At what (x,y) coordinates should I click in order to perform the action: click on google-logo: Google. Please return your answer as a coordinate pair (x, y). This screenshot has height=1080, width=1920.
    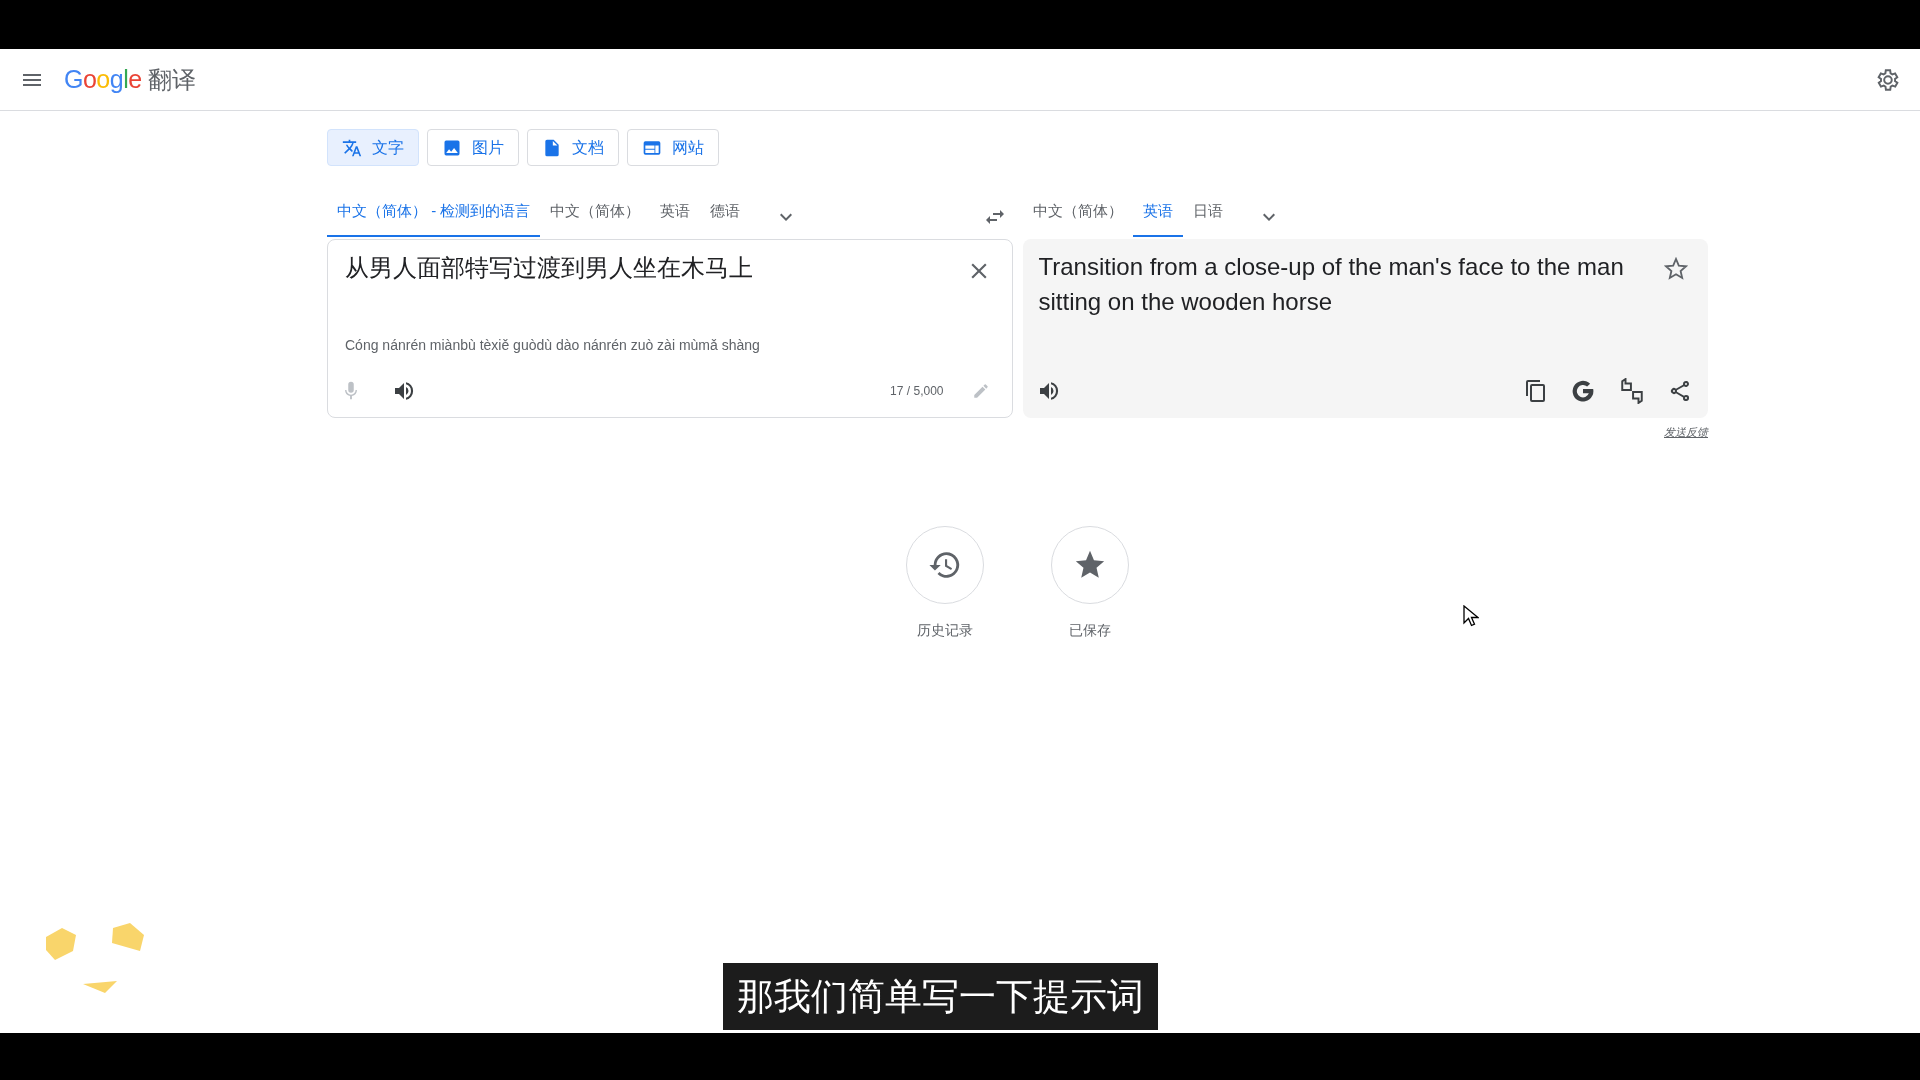
    Looking at the image, I should click on (103, 79).